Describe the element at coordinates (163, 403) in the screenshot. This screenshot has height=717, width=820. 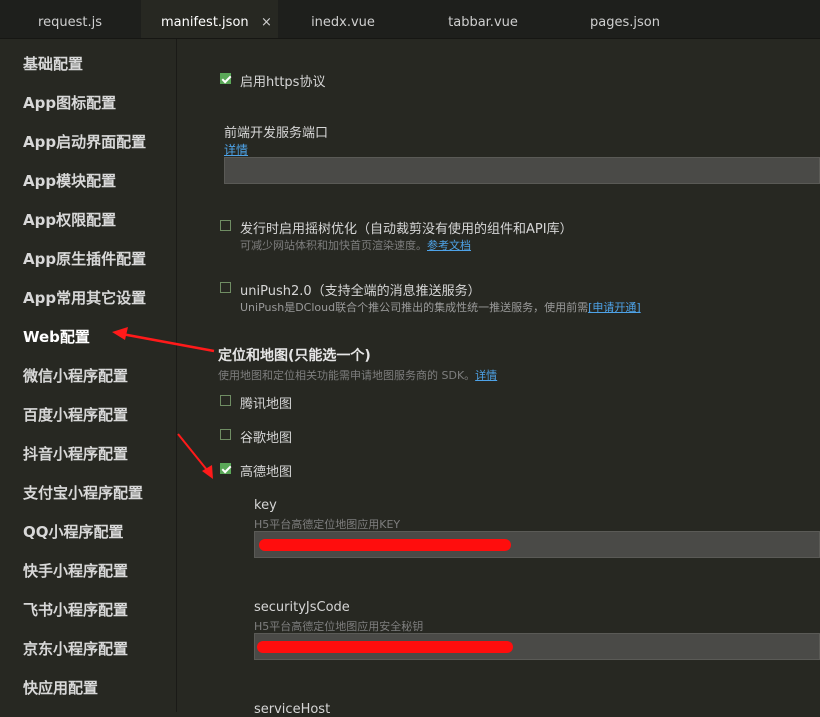
I see `annotation-arrows` at that location.